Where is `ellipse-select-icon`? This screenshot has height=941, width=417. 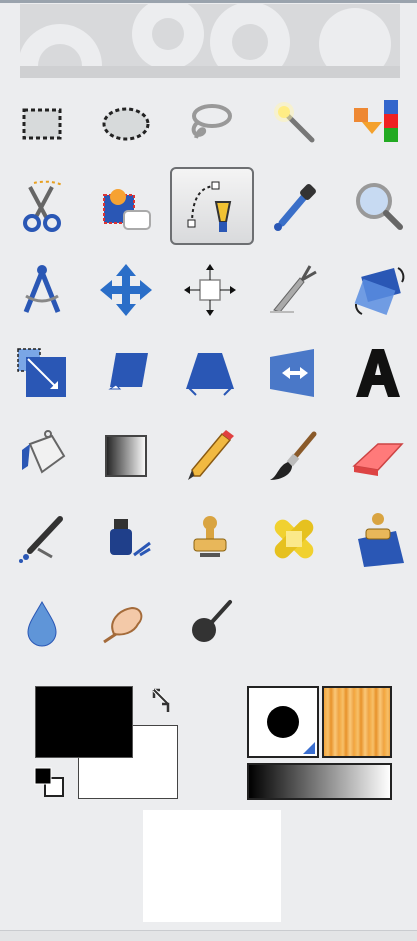
ellipse-select-icon is located at coordinates (126, 124).